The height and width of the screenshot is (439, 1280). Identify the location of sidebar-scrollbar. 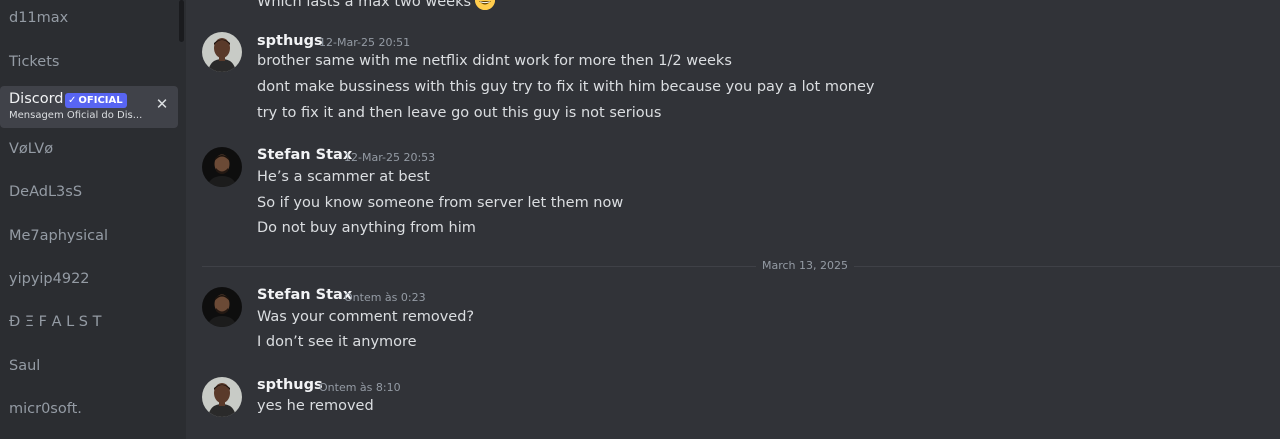
(181, 21).